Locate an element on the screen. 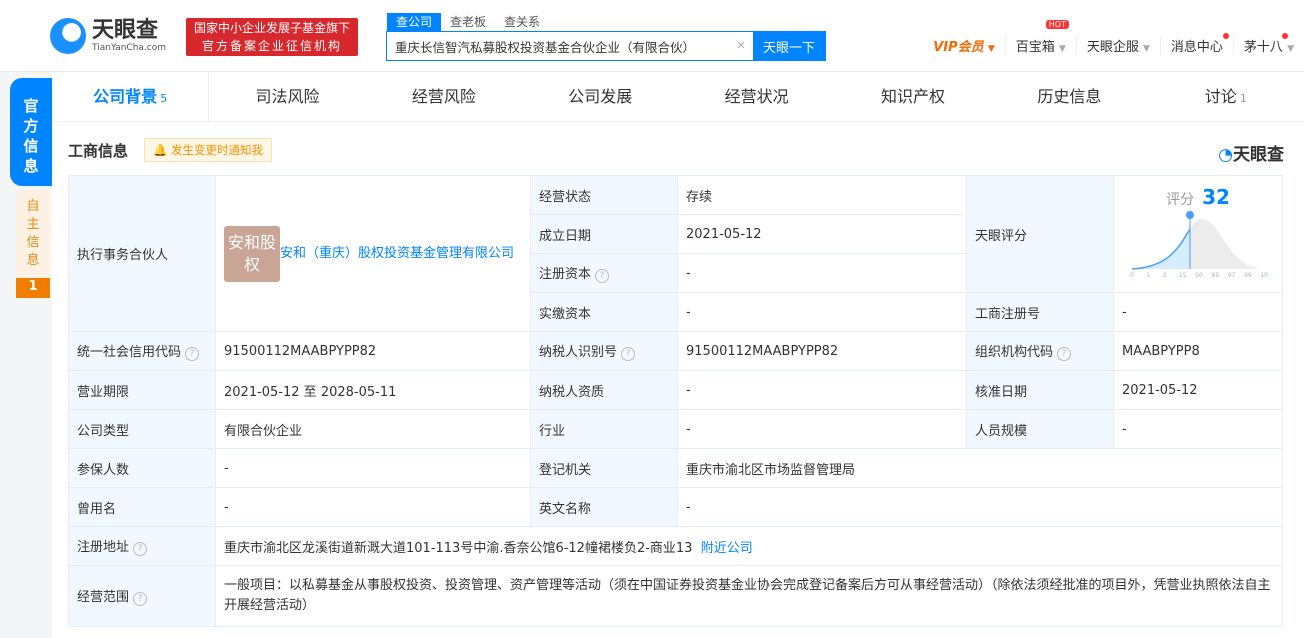  side-tab-self: 自主信息 1 is located at coordinates (33, 244).